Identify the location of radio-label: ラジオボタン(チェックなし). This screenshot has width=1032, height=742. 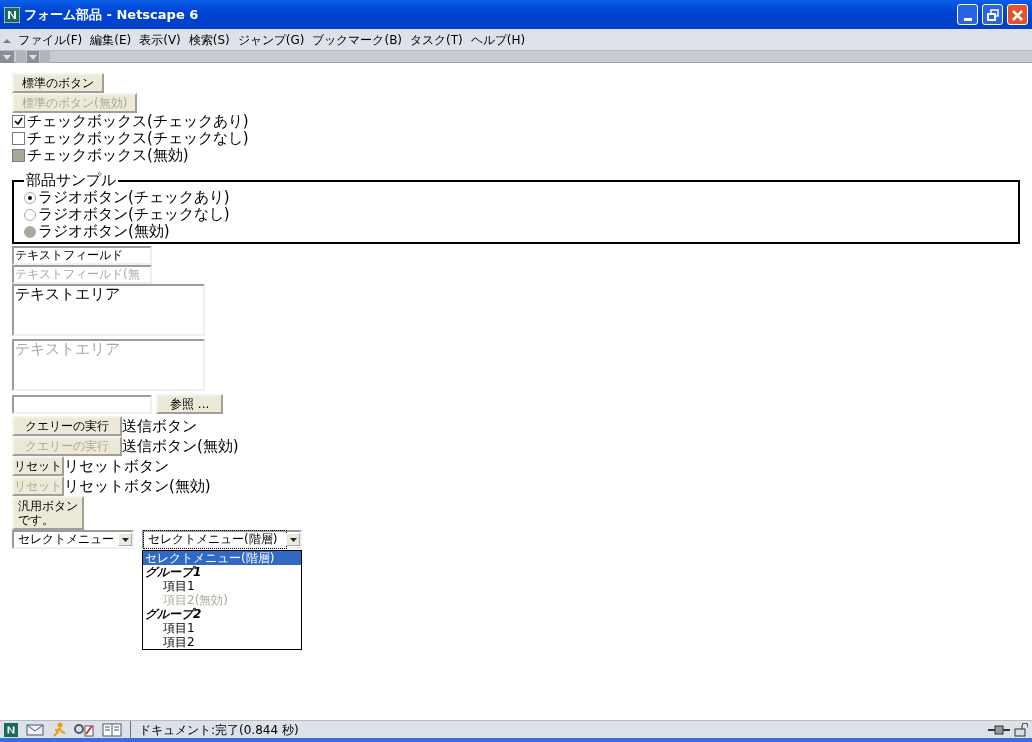
(134, 214).